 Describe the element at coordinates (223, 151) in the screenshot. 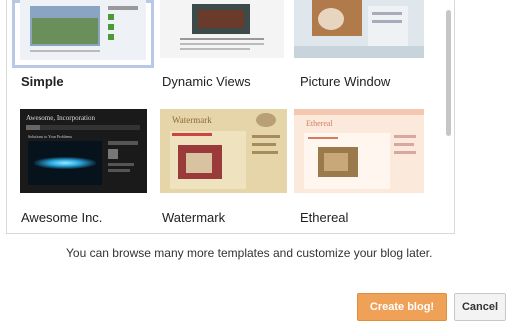

I see `template-watermark-thumbnail: Watermark` at that location.